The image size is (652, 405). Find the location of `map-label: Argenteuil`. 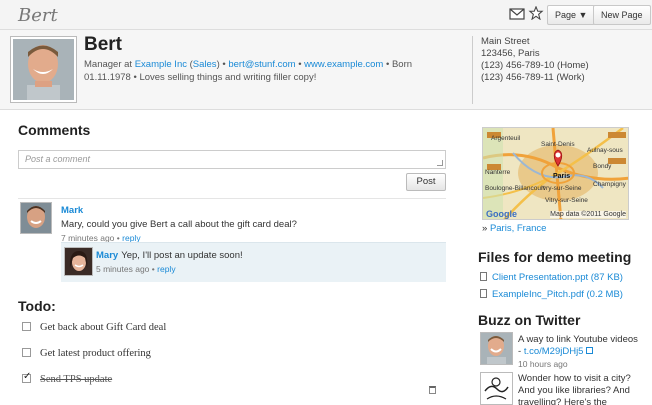

map-label: Argenteuil is located at coordinates (506, 138).